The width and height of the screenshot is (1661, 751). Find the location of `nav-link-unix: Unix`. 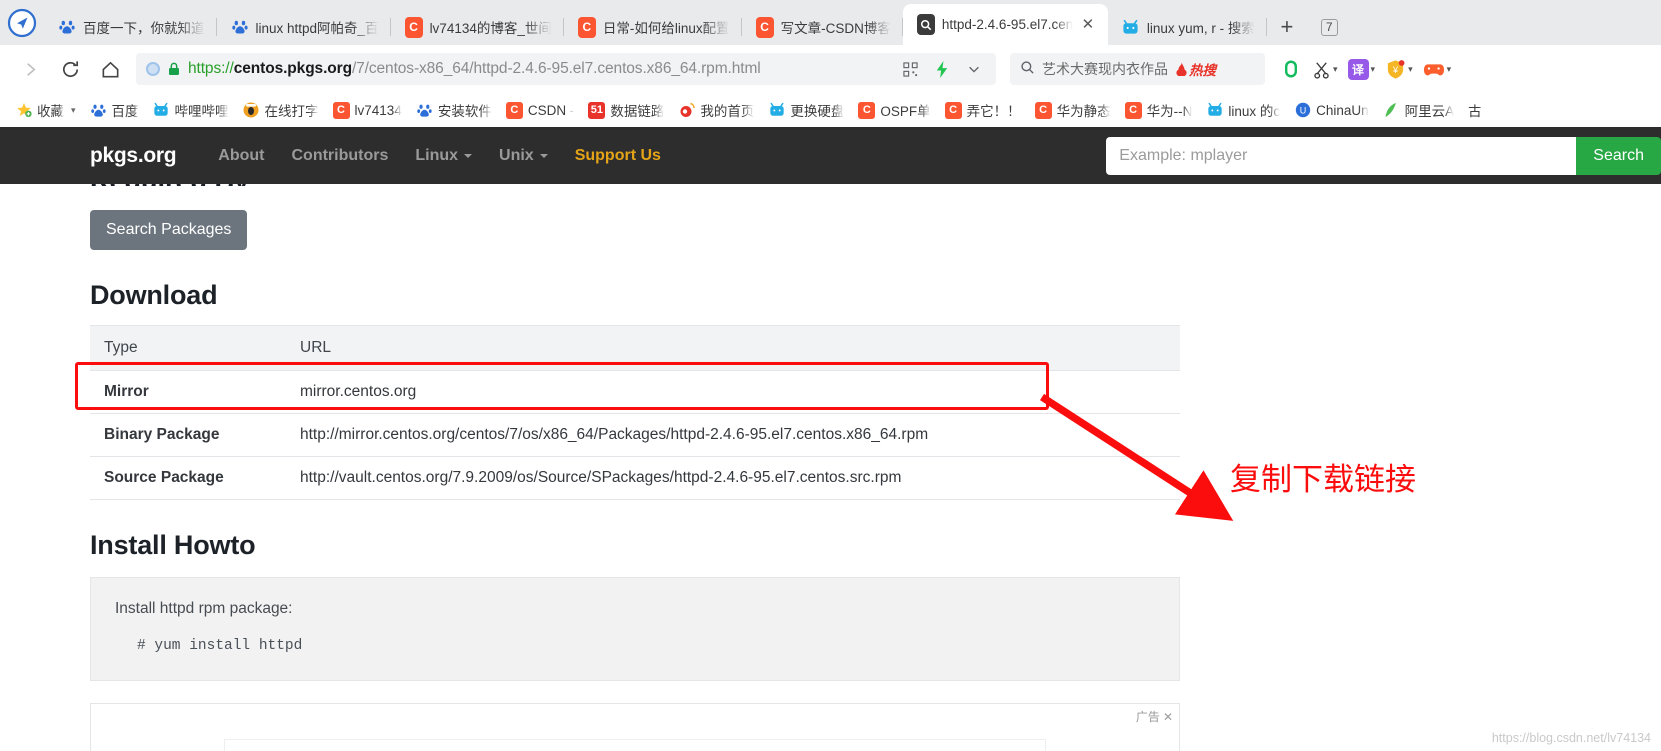

nav-link-unix: Unix is located at coordinates (523, 156).